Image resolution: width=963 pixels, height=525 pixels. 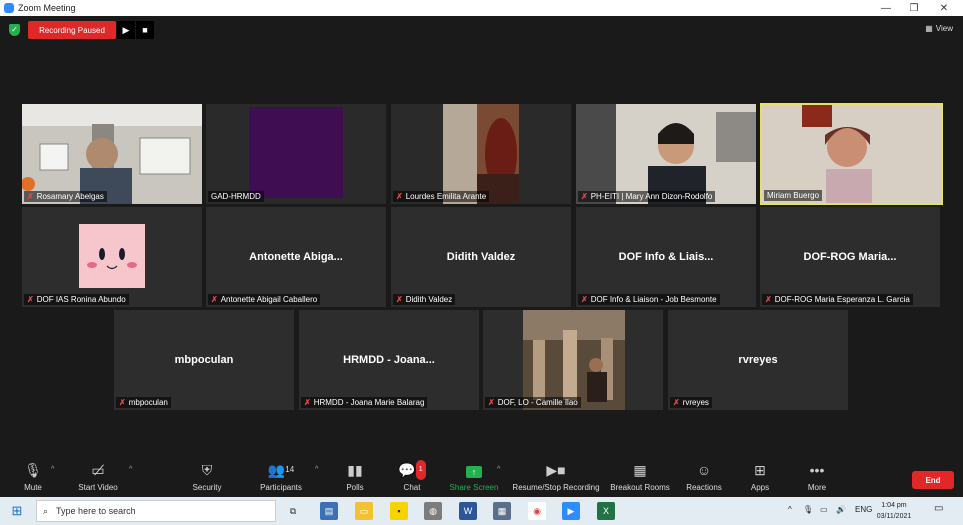 What do you see at coordinates (207, 470) in the screenshot?
I see `shield-icon: ⛨` at bounding box center [207, 470].